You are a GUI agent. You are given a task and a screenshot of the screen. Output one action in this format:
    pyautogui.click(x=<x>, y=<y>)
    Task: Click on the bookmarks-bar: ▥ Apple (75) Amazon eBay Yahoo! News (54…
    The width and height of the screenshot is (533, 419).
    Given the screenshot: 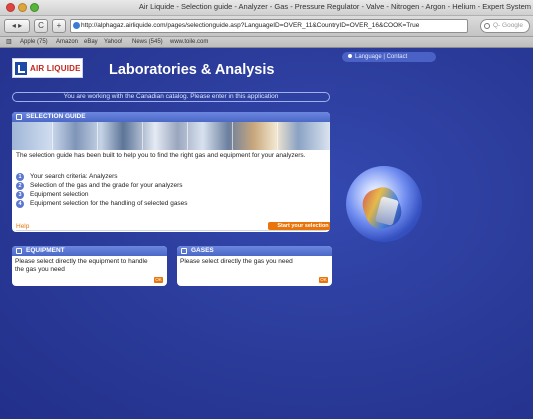 What is the action you would take?
    pyautogui.click(x=266, y=42)
    